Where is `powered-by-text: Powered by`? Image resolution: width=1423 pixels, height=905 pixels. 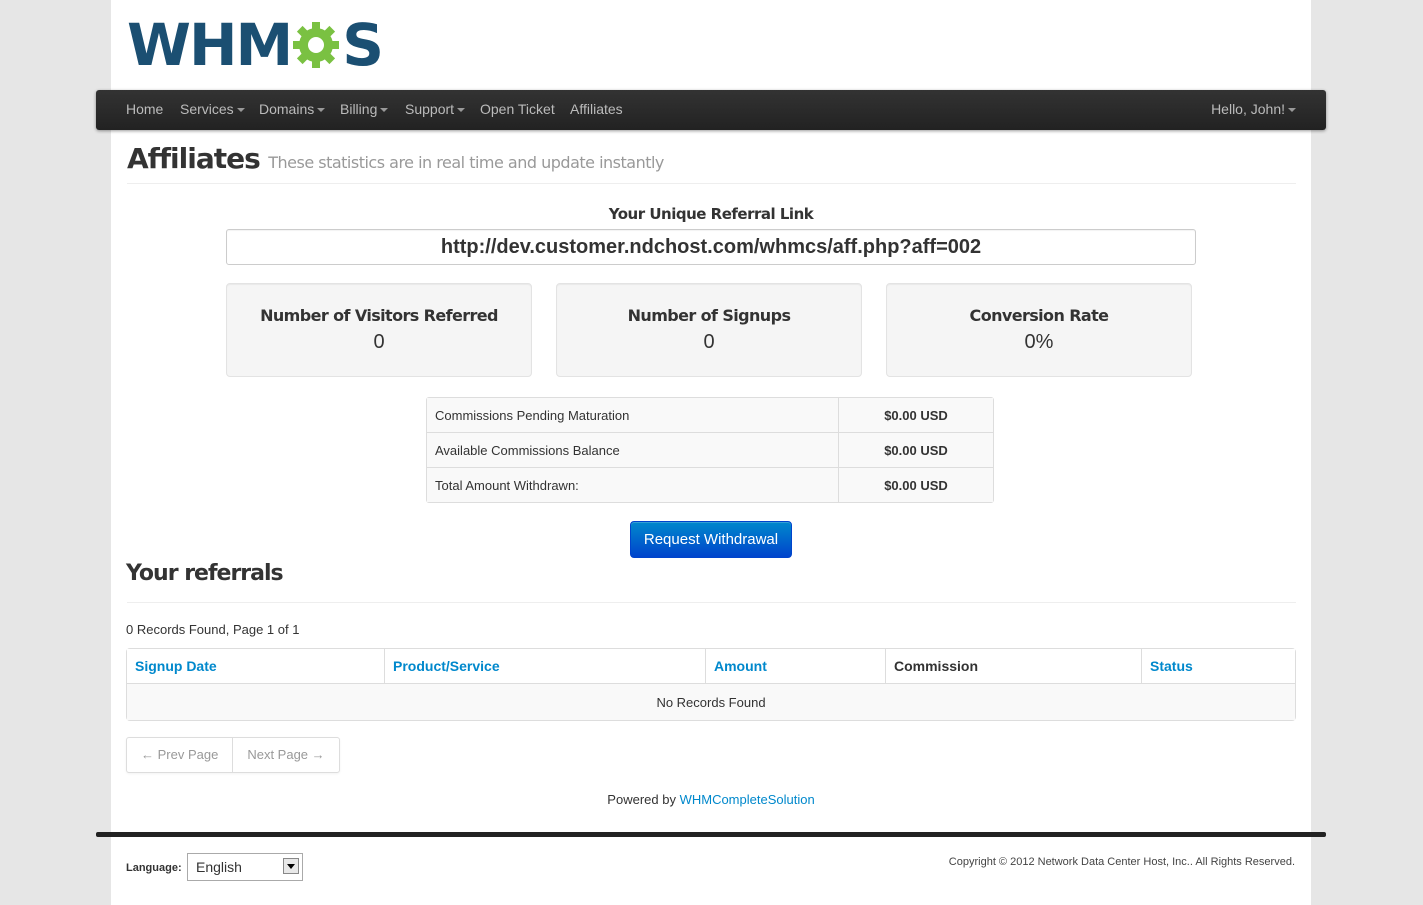
powered-by-text: Powered by is located at coordinates (641, 799).